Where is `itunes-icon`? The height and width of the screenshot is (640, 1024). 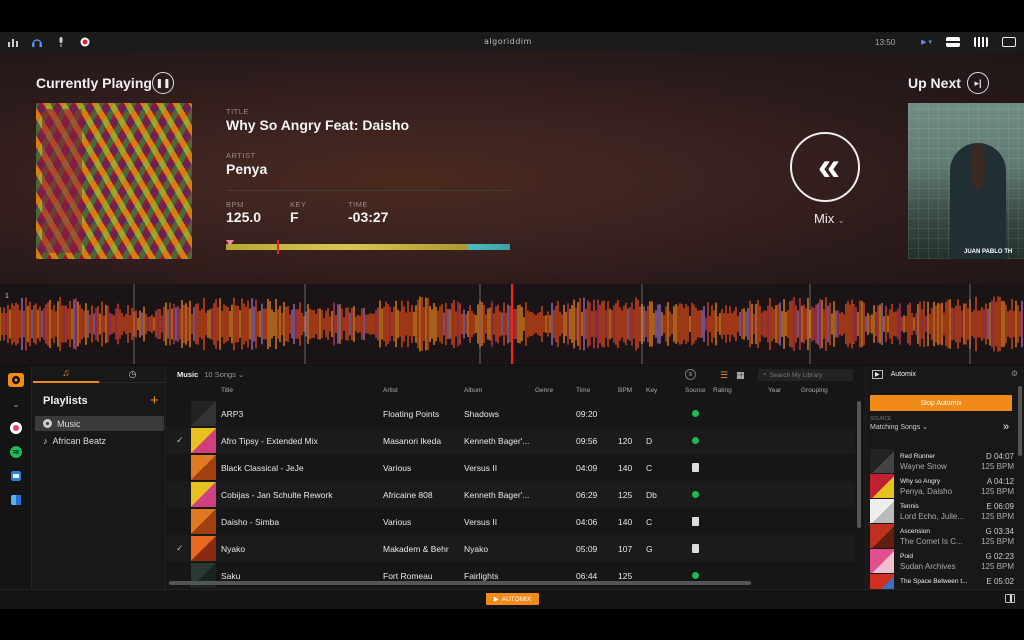
itunes-icon is located at coordinates (16, 428).